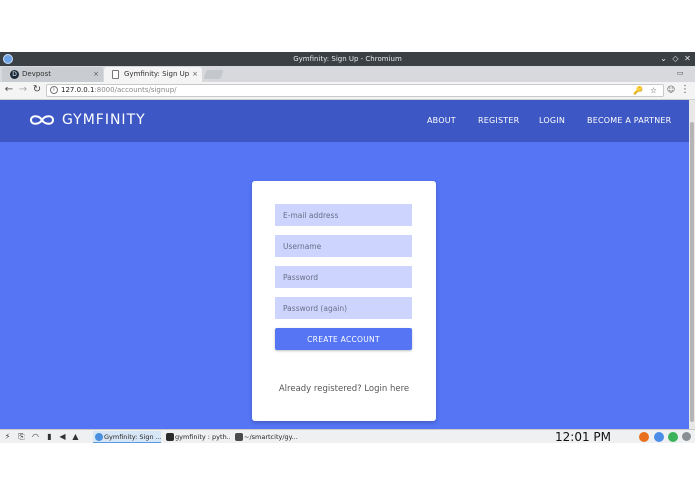 The height and width of the screenshot is (494, 695). Describe the element at coordinates (7, 436) in the screenshot. I see `power-icon: ⚡` at that location.